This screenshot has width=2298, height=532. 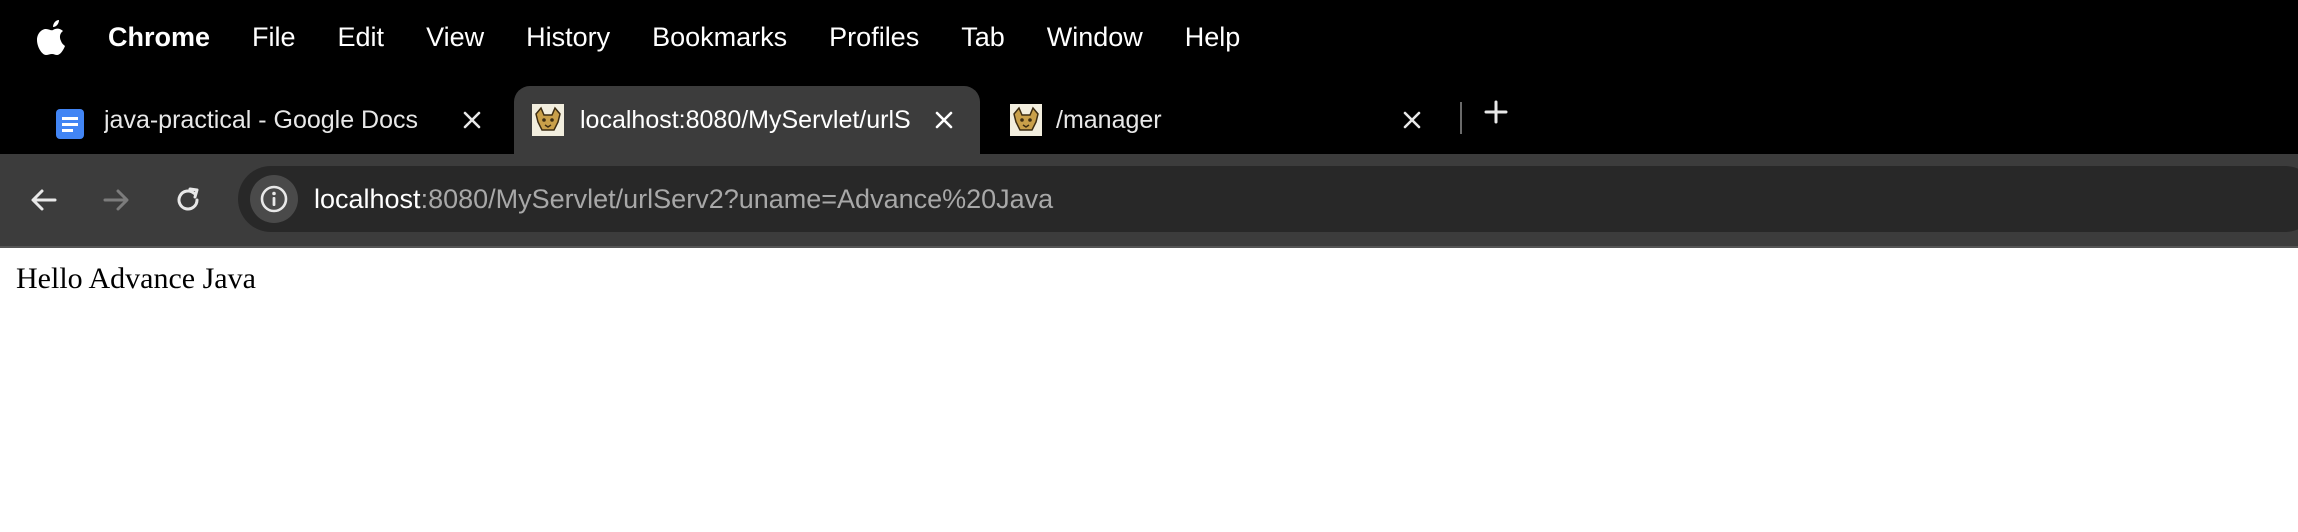 I want to click on tab-google-docs: java-practical - Google Docs, so click(x=268, y=120).